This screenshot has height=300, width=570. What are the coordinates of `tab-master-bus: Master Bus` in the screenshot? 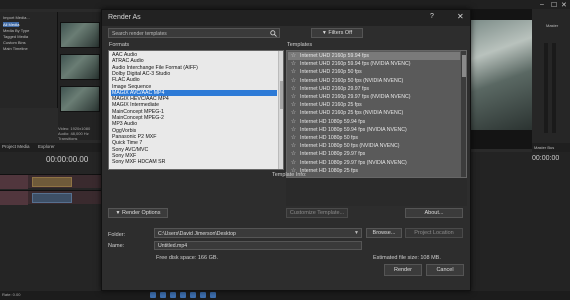 It's located at (544, 147).